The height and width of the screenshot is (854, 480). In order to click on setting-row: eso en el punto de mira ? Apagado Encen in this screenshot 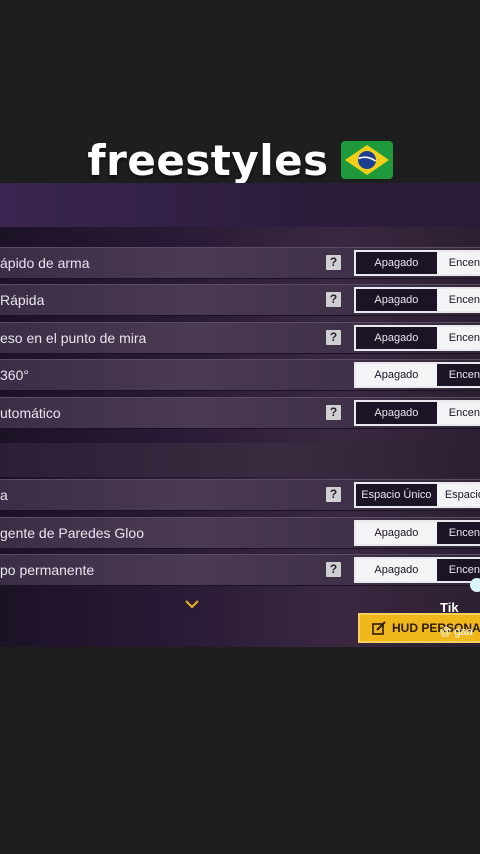, I will do `click(240, 338)`.